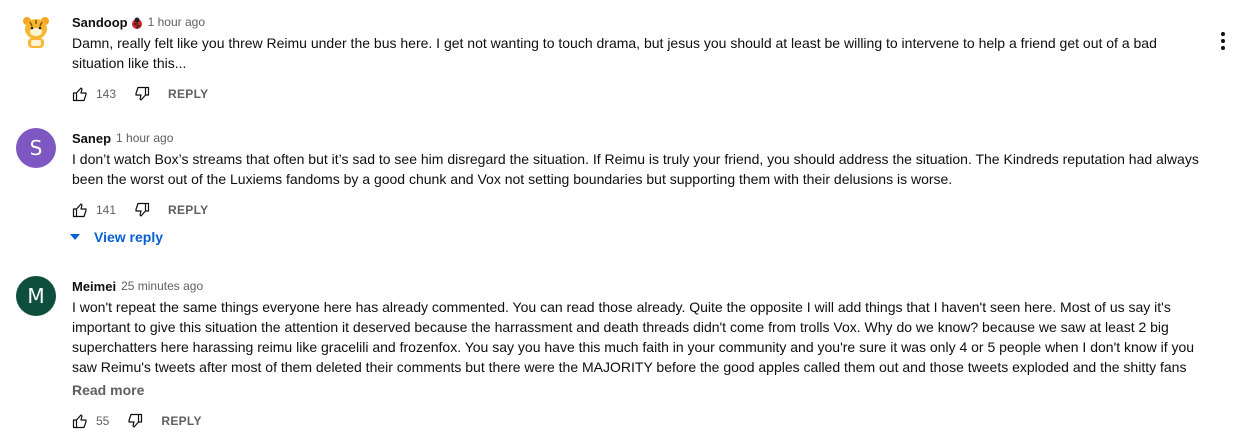 The width and height of the screenshot is (1237, 435). I want to click on comment-actions: 55 REPLY, so click(137, 421).